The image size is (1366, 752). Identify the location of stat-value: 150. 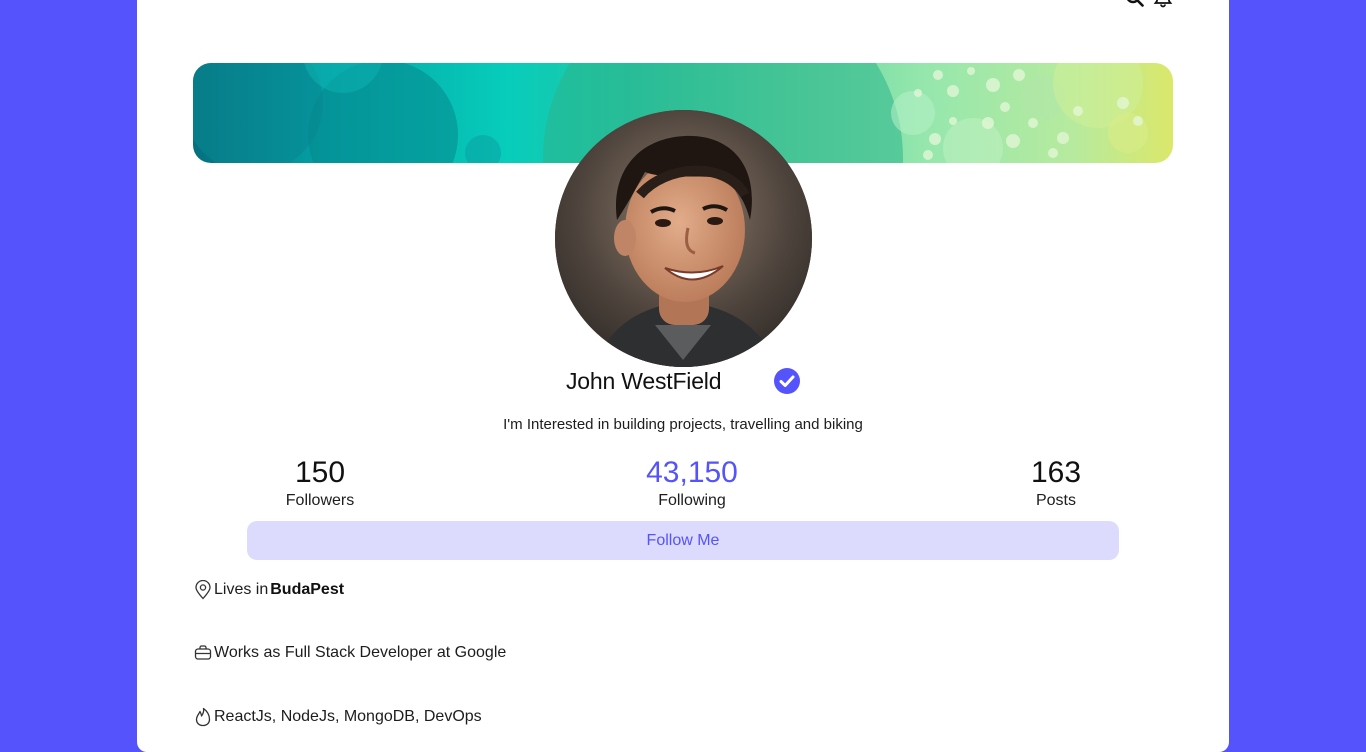
(320, 472).